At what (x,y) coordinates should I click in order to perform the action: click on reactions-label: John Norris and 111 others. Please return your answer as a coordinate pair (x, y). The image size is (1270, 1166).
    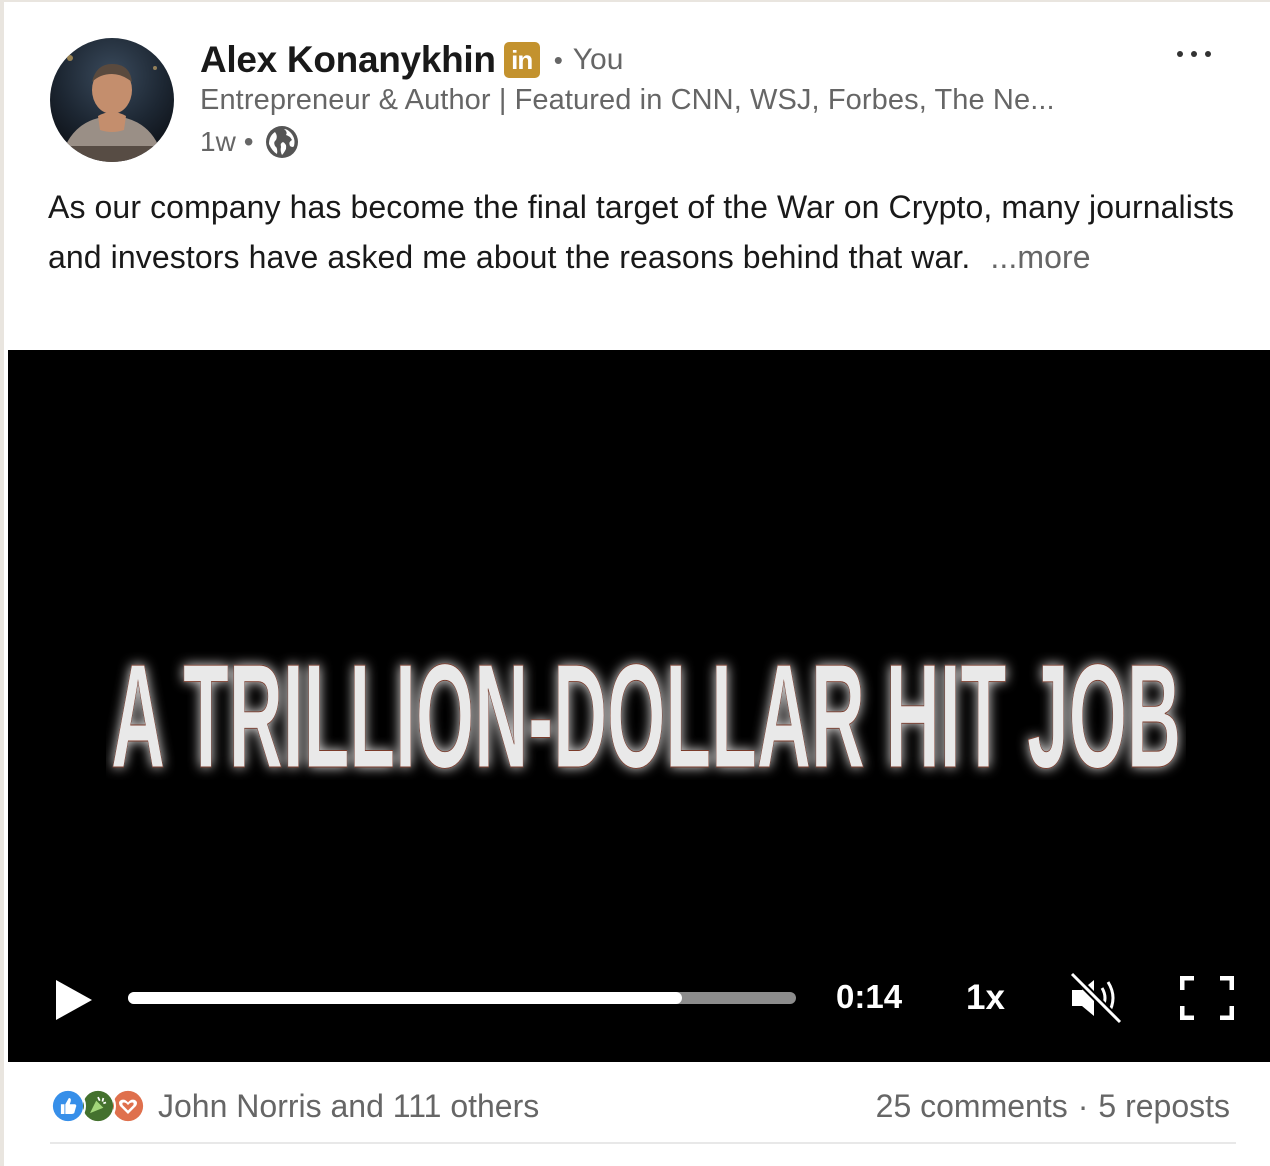
    Looking at the image, I should click on (348, 1106).